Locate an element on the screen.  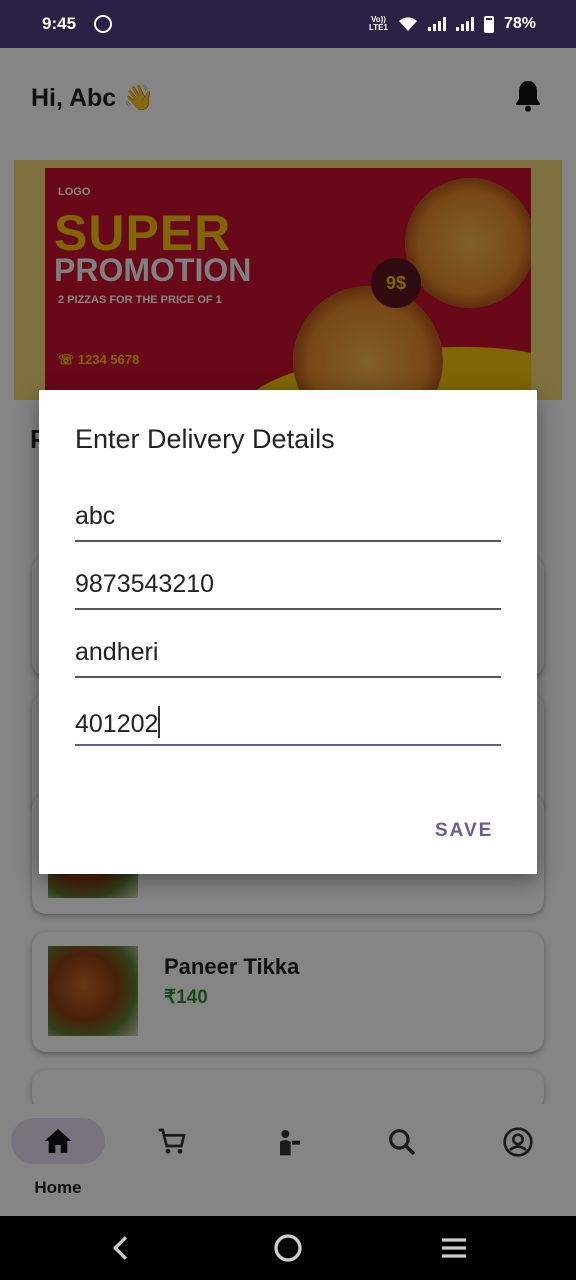
phone-field is located at coordinates (288, 588).